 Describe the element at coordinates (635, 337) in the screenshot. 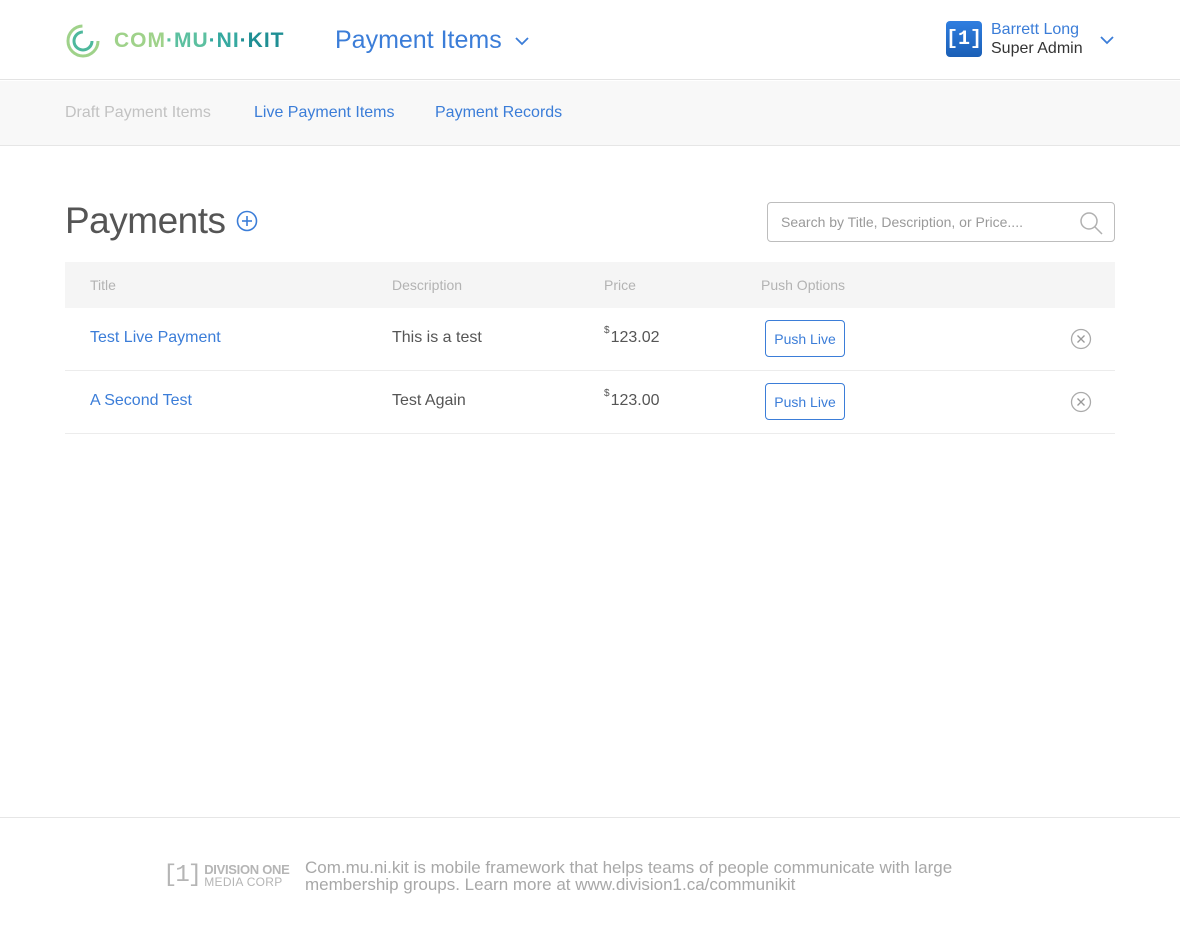

I see `price-value: 123.02` at that location.